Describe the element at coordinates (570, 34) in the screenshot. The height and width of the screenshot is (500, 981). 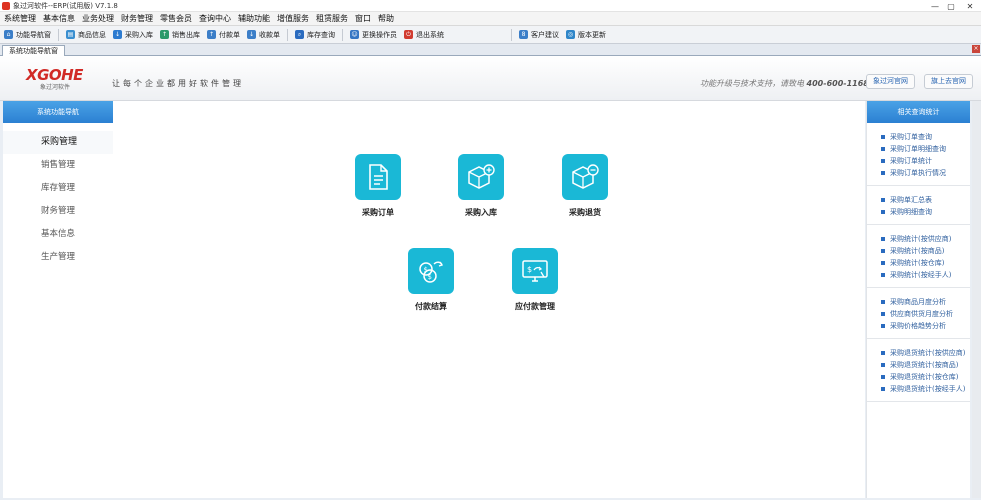
I see `update-icon: ◎` at that location.